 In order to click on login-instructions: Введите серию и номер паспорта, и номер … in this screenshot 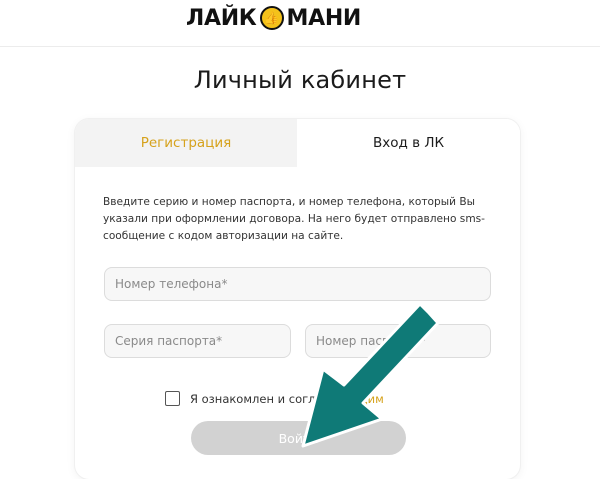, I will do `click(294, 219)`.